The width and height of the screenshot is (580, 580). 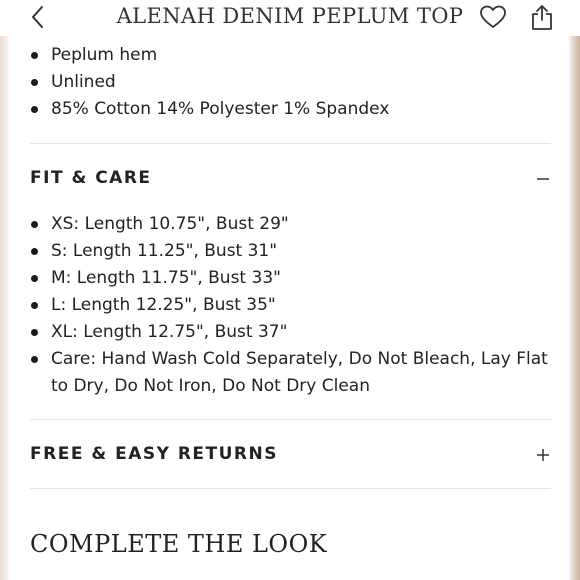 I want to click on list-item: M: Length 11.75", Bust 33", so click(x=290, y=278).